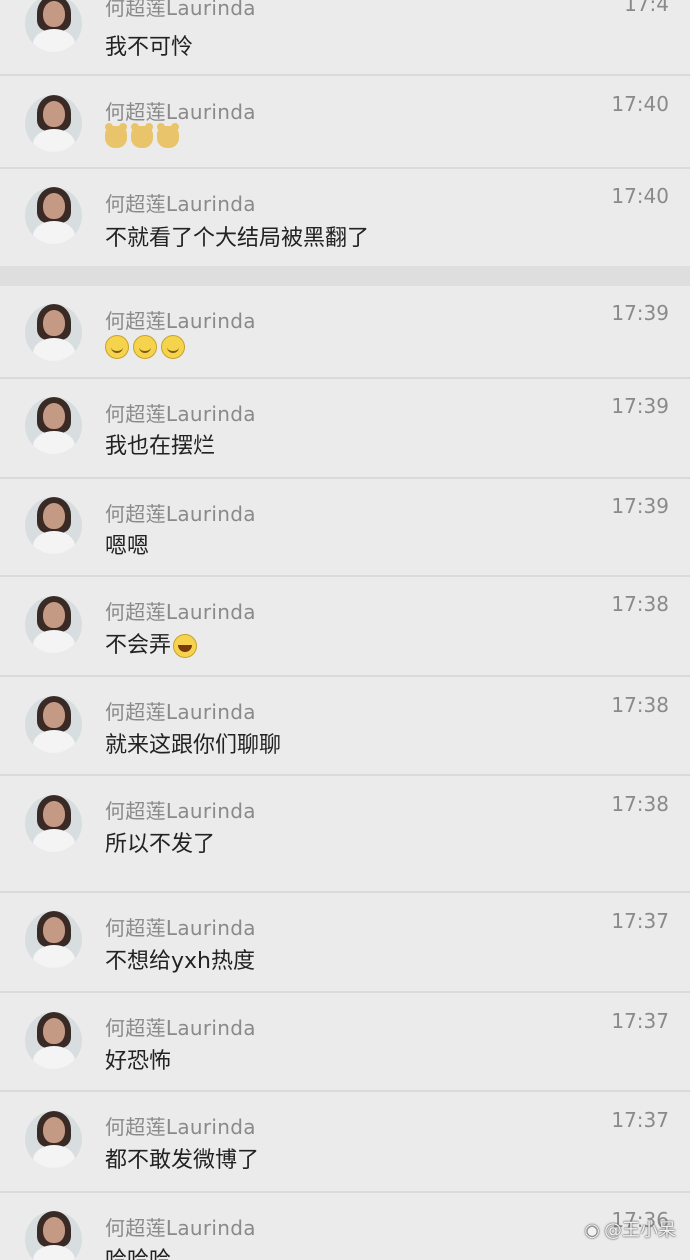  What do you see at coordinates (160, 446) in the screenshot?
I see `message-text: 我也在摆烂` at bounding box center [160, 446].